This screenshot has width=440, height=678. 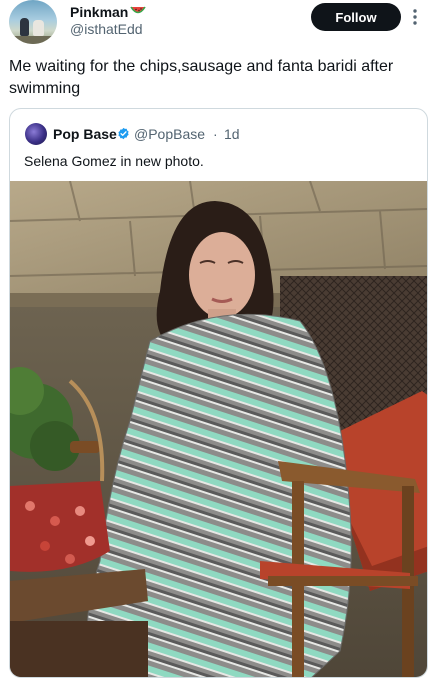 What do you see at coordinates (99, 12) in the screenshot?
I see `author-name-text: Pinkman` at bounding box center [99, 12].